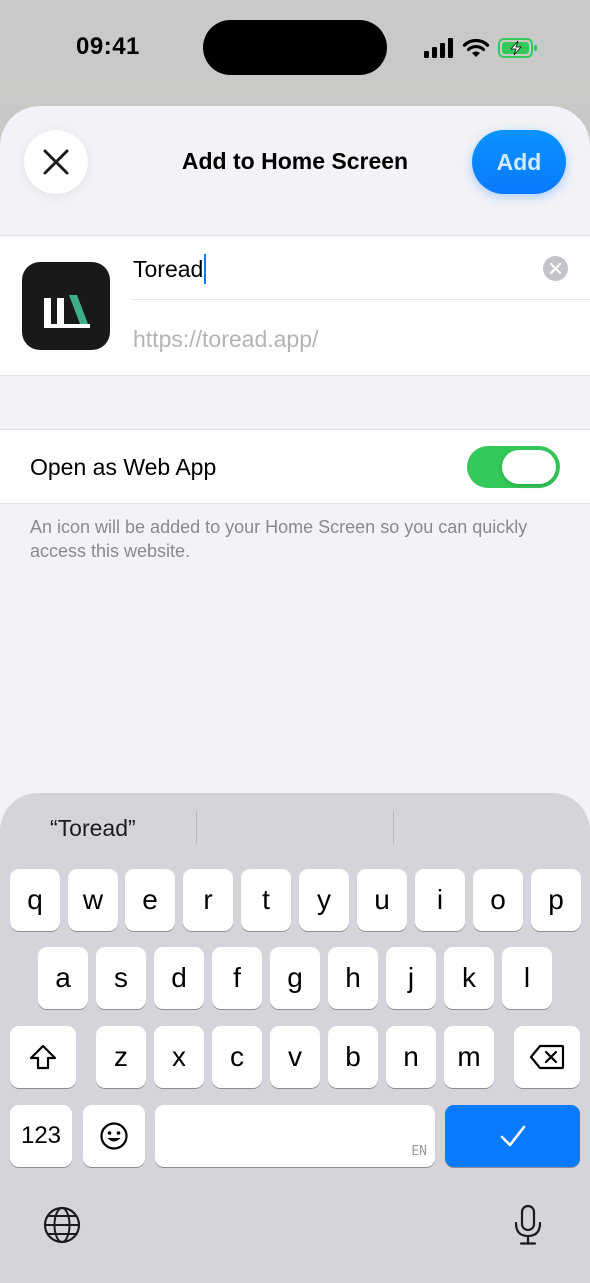 The width and height of the screenshot is (590, 1283). Describe the element at coordinates (527, 978) in the screenshot. I see `key-l: l` at that location.